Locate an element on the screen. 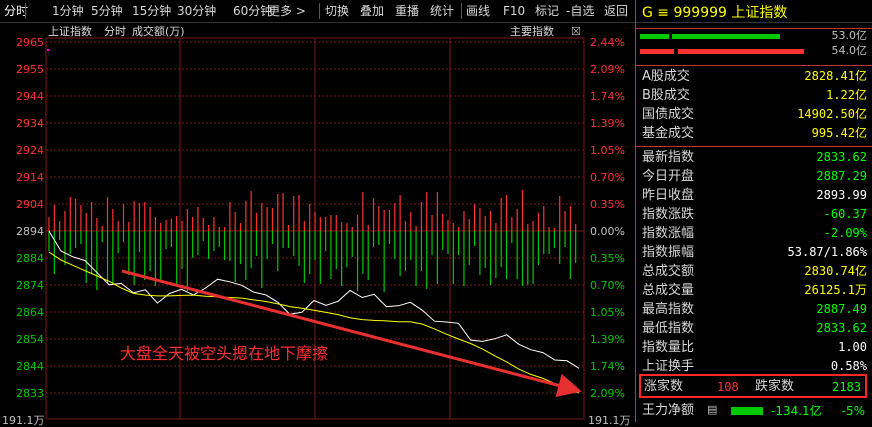 This screenshot has height=427, width=872. stat-value: 2893.99 is located at coordinates (841, 195).